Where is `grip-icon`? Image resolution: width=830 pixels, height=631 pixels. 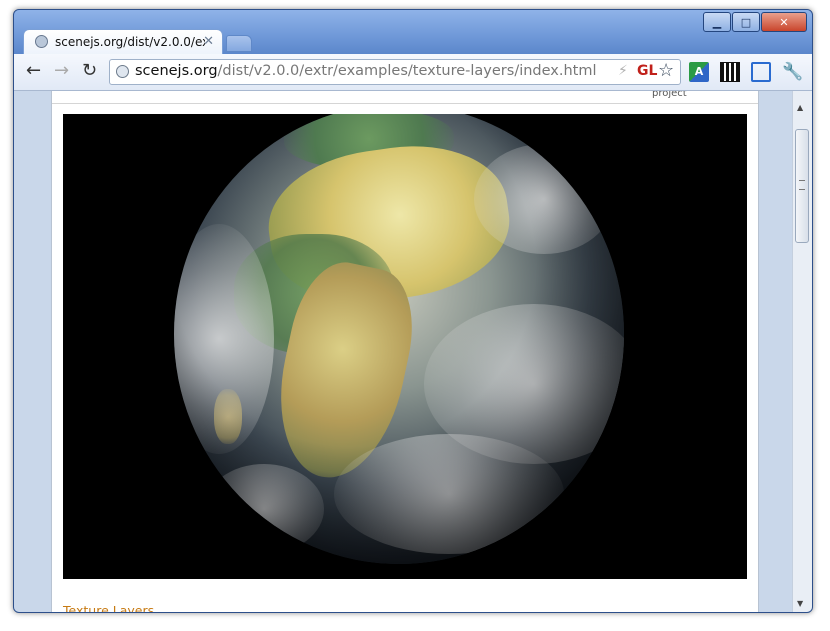 grip-icon is located at coordinates (802, 185).